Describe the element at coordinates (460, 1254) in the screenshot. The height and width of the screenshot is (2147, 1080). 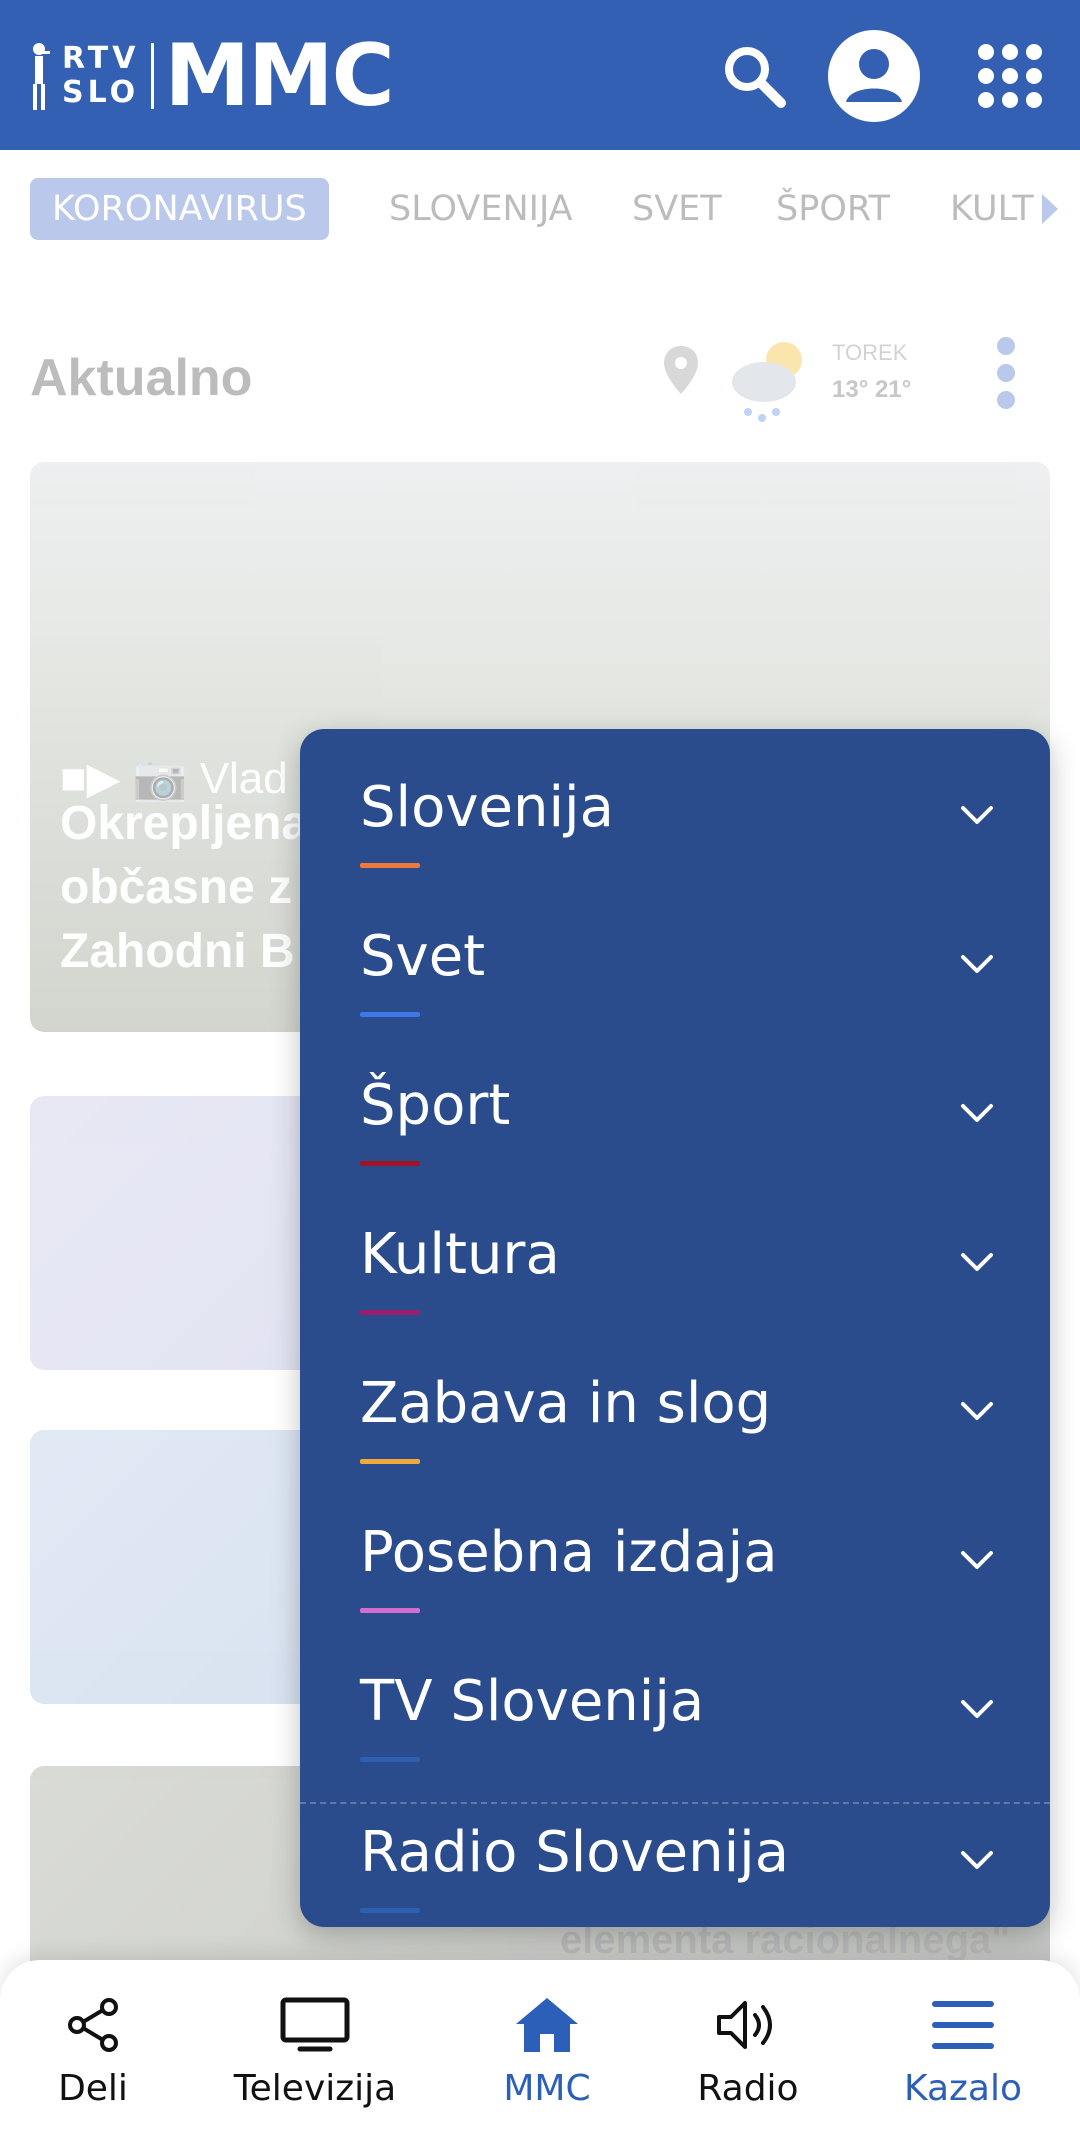
I see `menu-item-label: Kultura` at that location.